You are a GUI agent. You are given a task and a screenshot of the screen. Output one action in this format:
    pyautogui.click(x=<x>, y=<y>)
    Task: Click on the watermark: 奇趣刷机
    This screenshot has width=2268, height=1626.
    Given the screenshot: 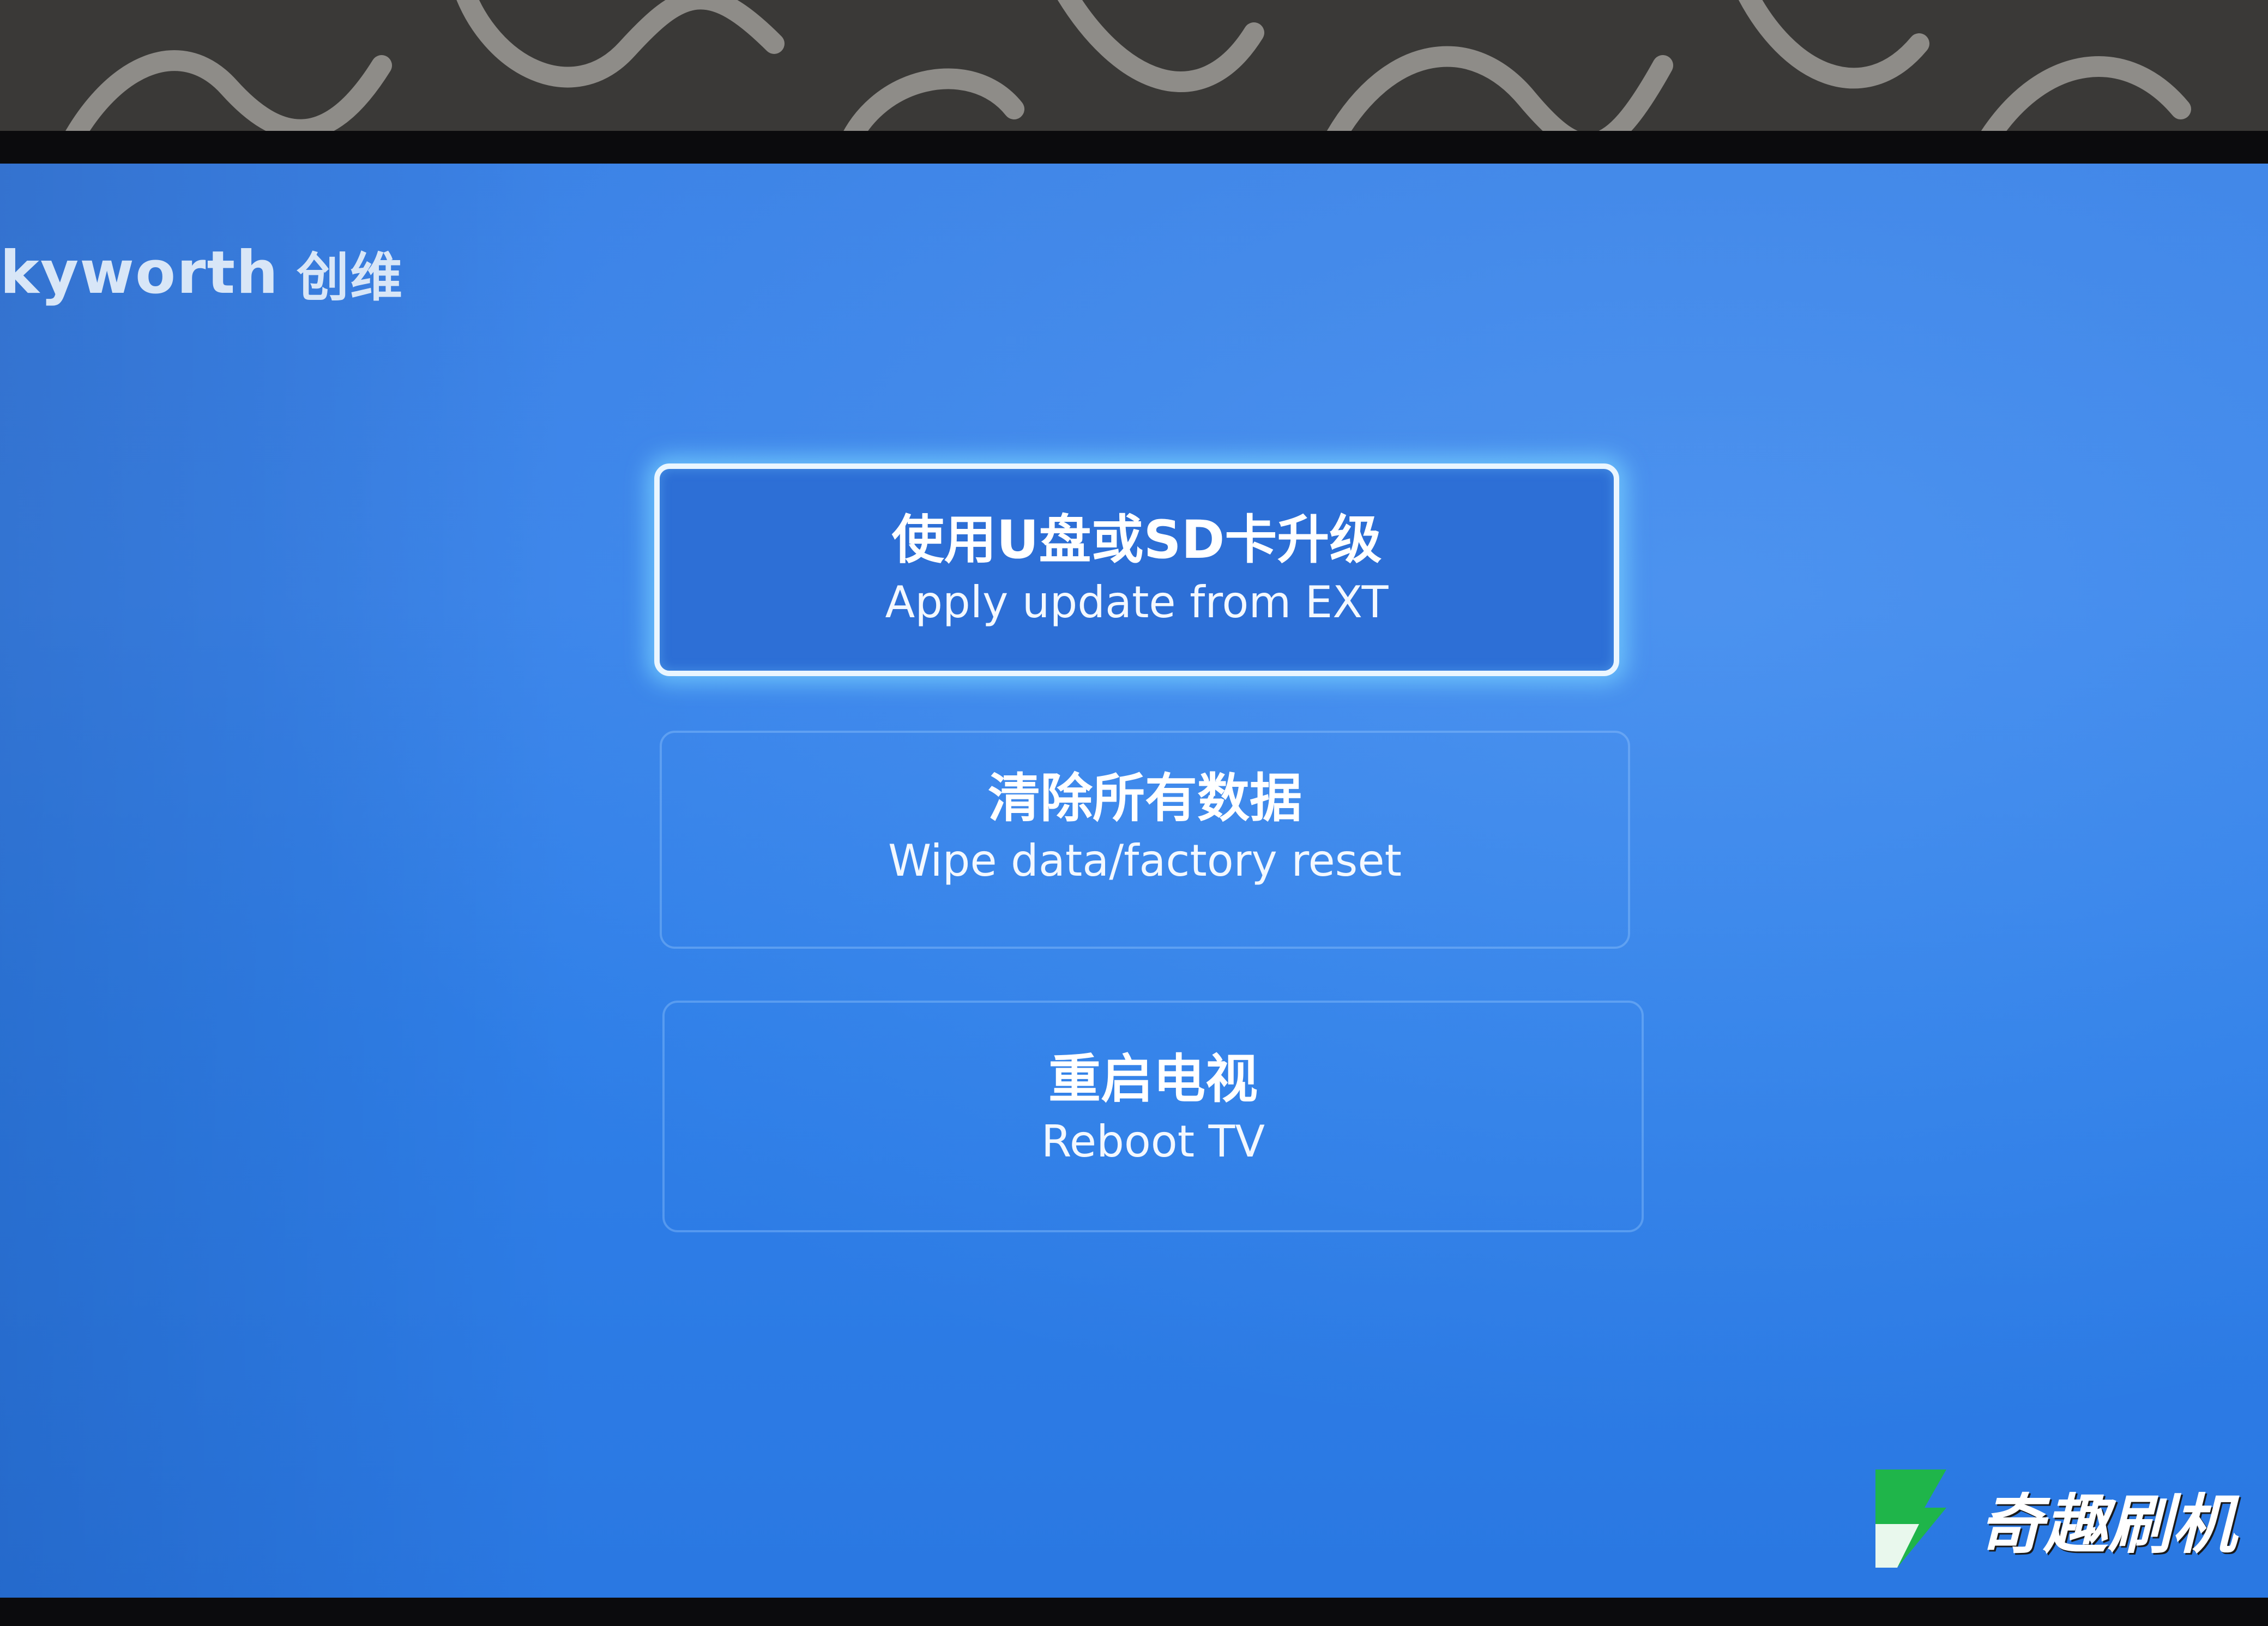 What is the action you would take?
    pyautogui.click(x=2050, y=1518)
    